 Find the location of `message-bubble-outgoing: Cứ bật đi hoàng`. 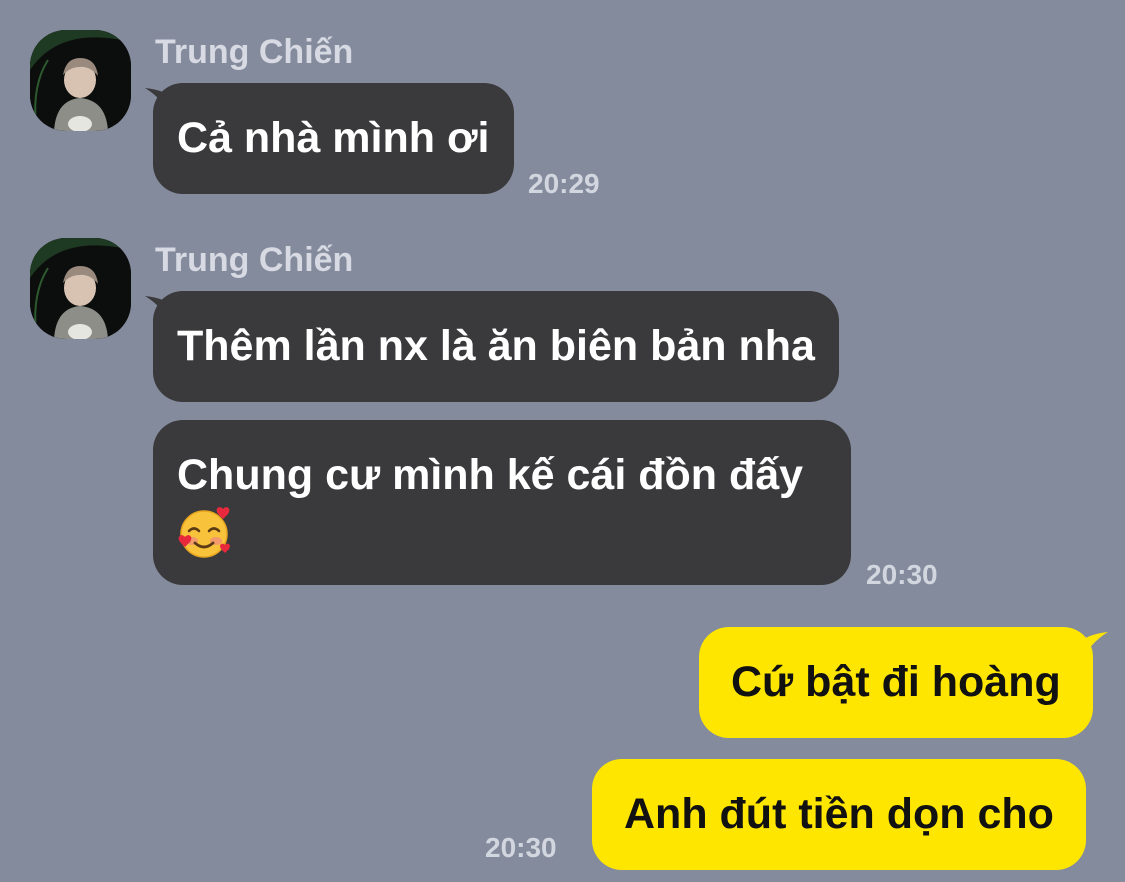

message-bubble-outgoing: Cứ bật đi hoàng is located at coordinates (896, 682).